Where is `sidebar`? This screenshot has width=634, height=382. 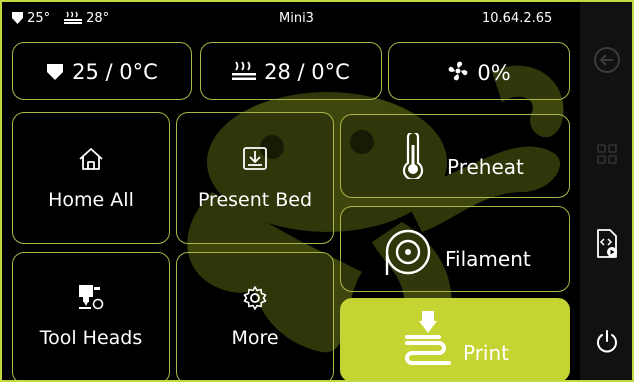
sidebar is located at coordinates (606, 191).